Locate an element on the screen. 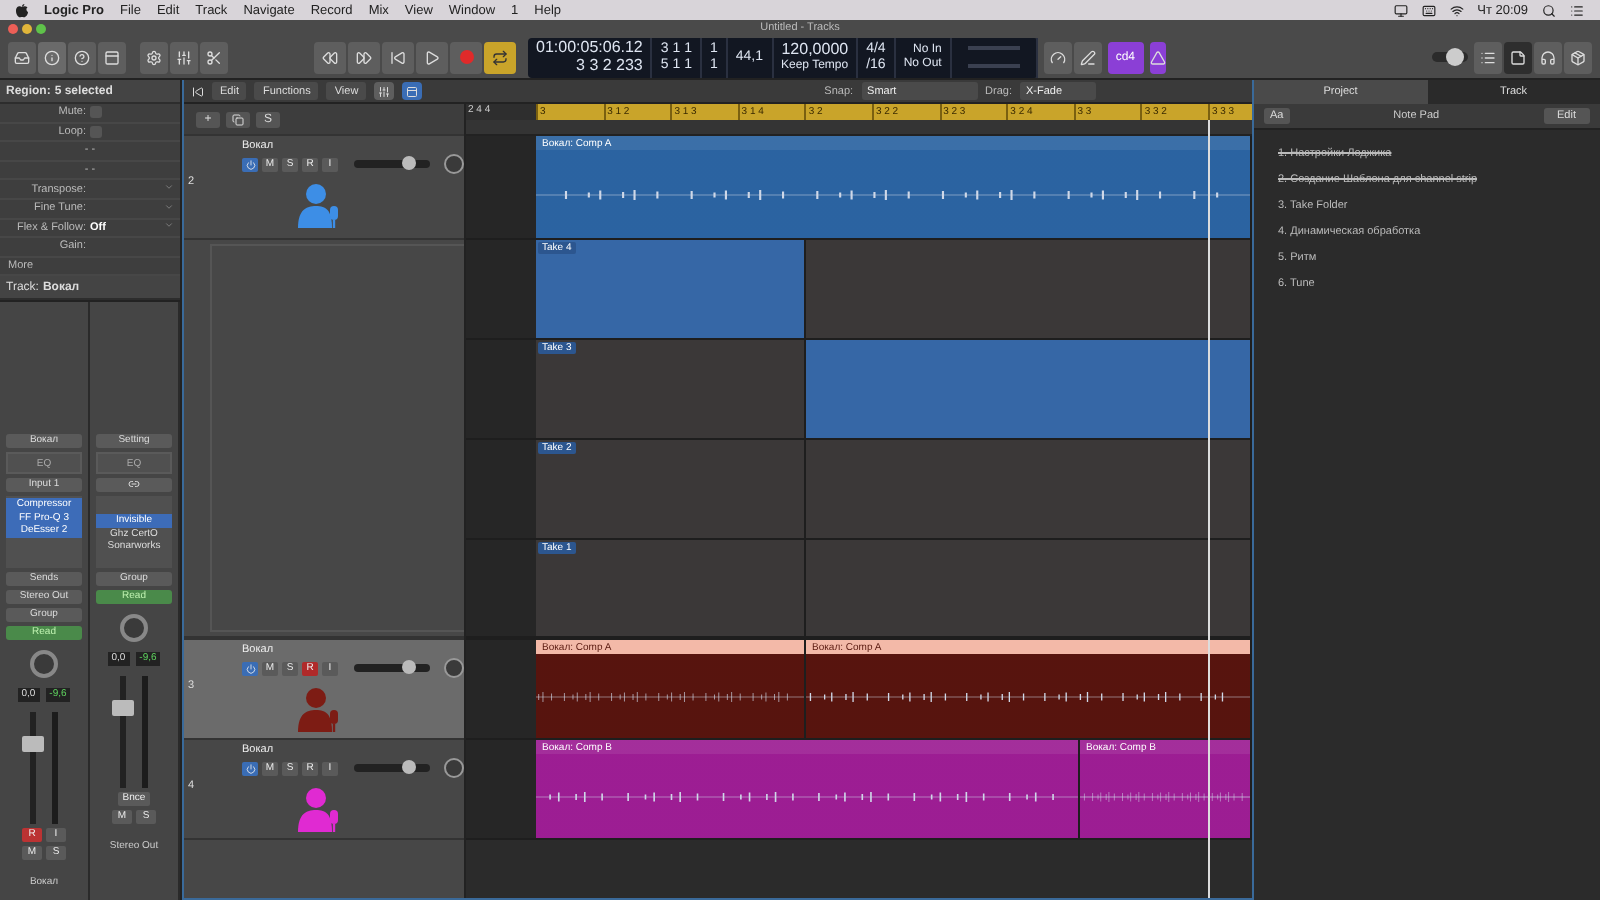  note-pad-button is located at coordinates (1518, 57).